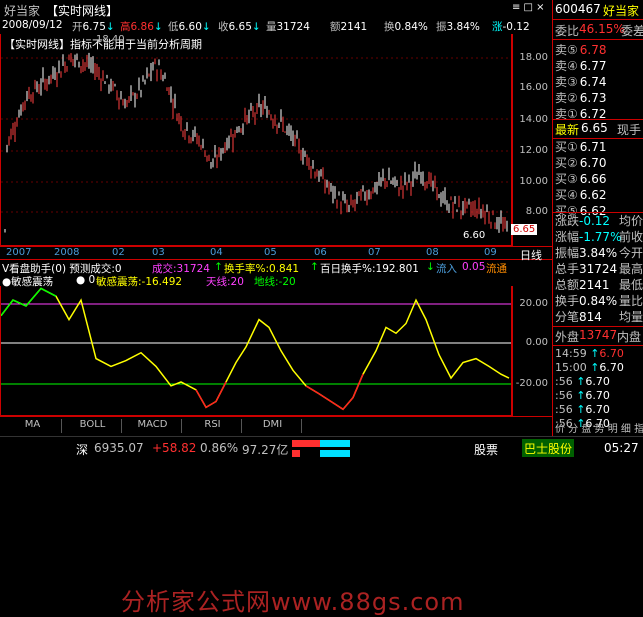 The image size is (643, 617). What do you see at coordinates (533, 181) in the screenshot?
I see `y-tick: 10.00` at bounding box center [533, 181].